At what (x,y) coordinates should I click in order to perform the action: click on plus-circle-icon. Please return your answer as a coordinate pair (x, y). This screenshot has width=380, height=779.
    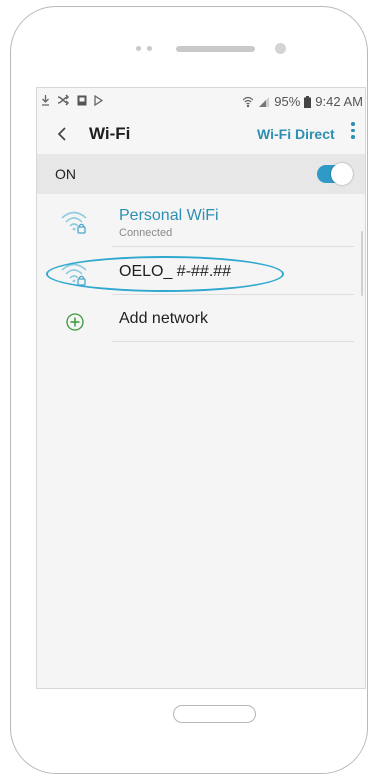
    Looking at the image, I should click on (75, 322).